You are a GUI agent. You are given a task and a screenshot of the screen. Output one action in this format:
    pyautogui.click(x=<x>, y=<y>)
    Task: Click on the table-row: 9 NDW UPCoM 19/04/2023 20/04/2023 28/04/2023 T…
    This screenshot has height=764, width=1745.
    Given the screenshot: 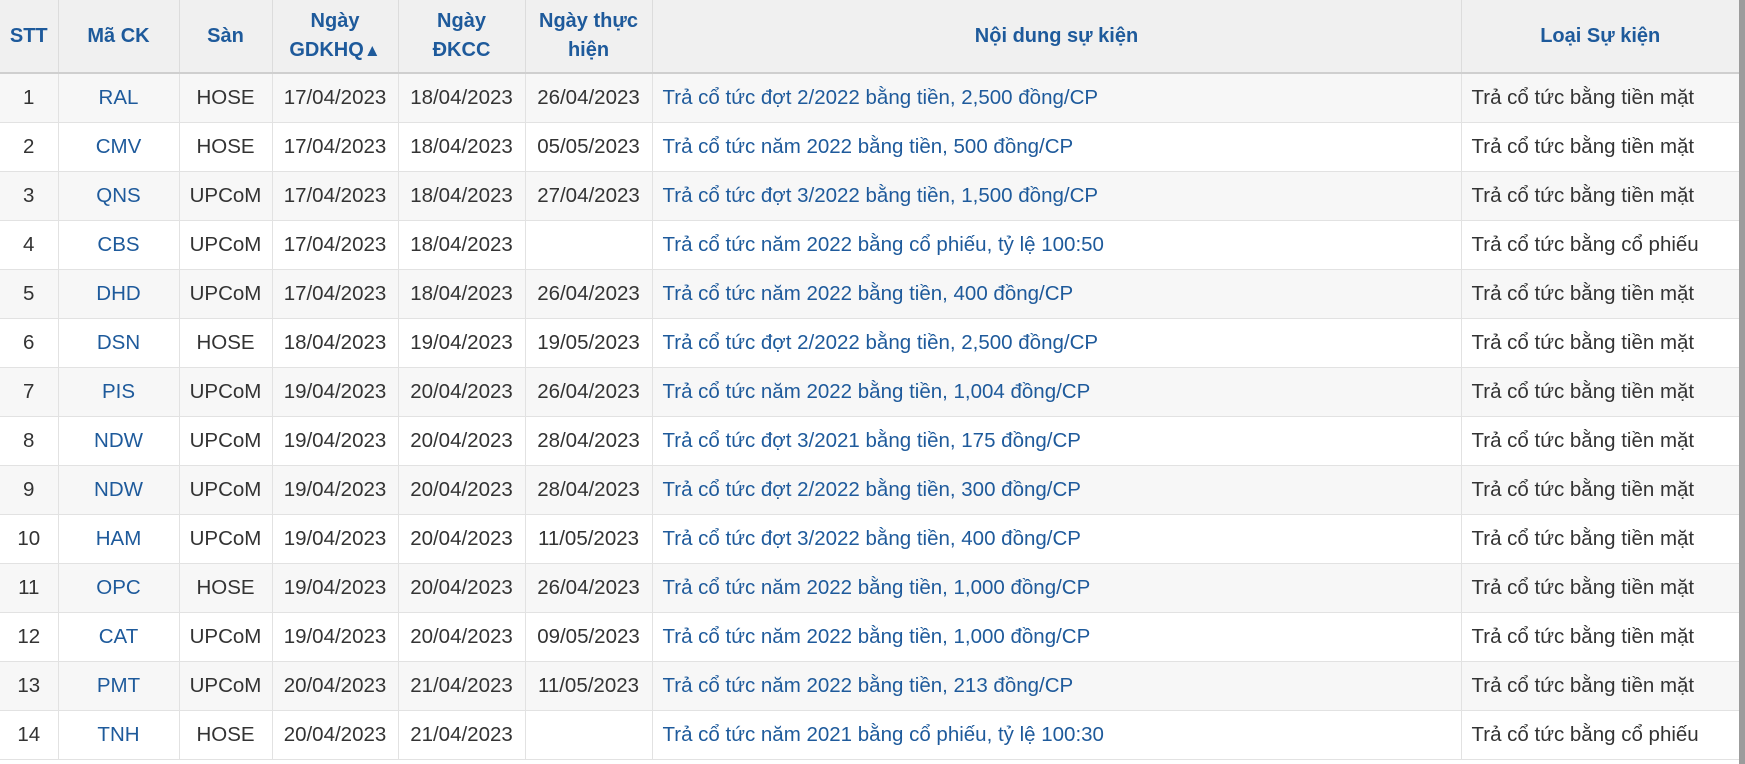 What is the action you would take?
    pyautogui.click(x=869, y=490)
    